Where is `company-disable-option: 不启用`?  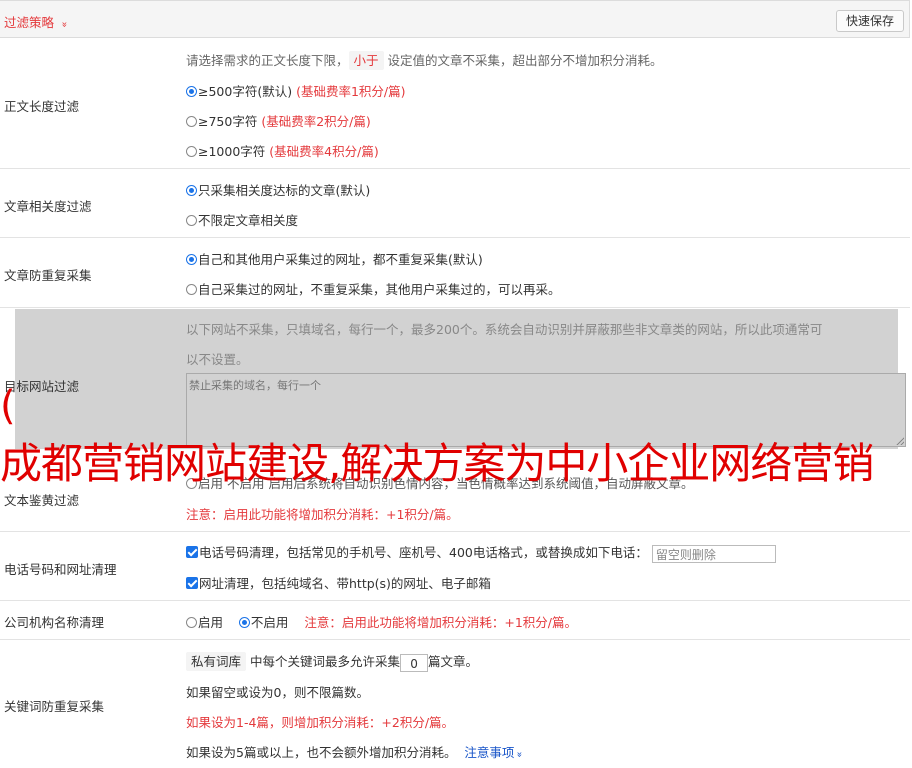 company-disable-option: 不启用 is located at coordinates (263, 622).